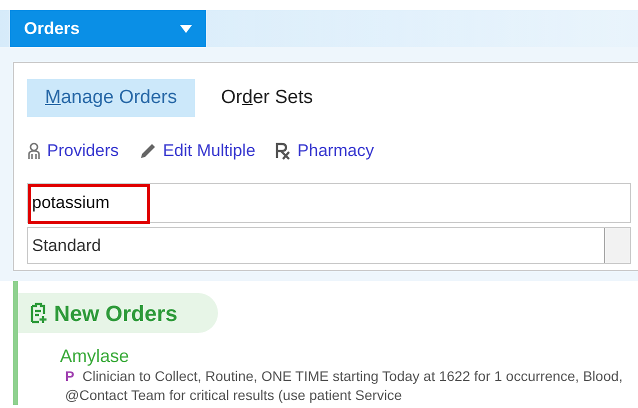  What do you see at coordinates (197, 151) in the screenshot?
I see `toolbar-link: Edit Multiple` at bounding box center [197, 151].